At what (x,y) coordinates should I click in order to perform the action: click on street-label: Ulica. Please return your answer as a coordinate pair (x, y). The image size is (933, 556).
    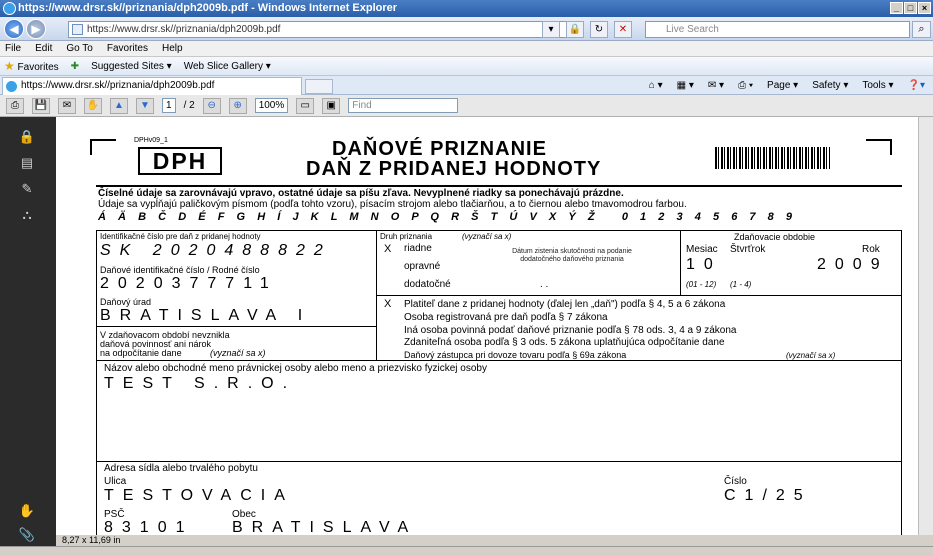
    Looking at the image, I should click on (115, 481).